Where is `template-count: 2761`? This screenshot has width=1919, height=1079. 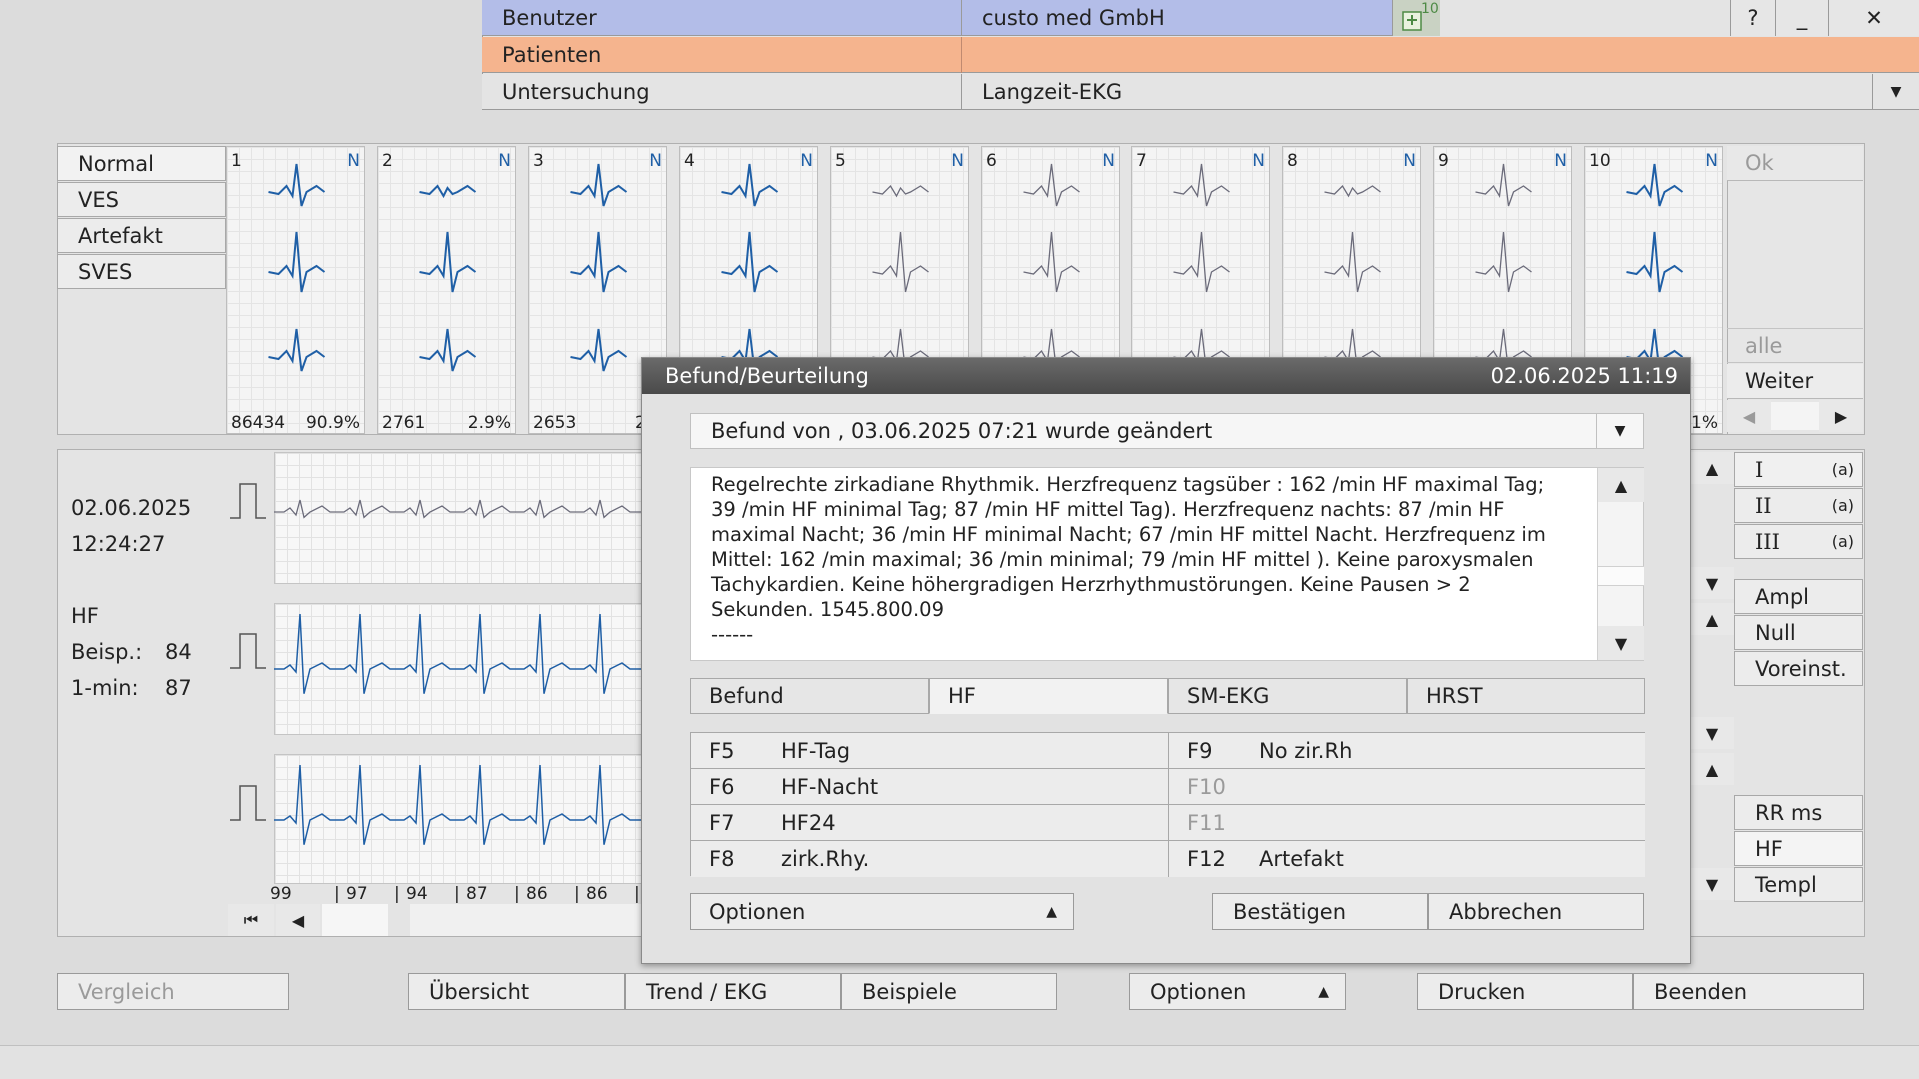
template-count: 2761 is located at coordinates (404, 423).